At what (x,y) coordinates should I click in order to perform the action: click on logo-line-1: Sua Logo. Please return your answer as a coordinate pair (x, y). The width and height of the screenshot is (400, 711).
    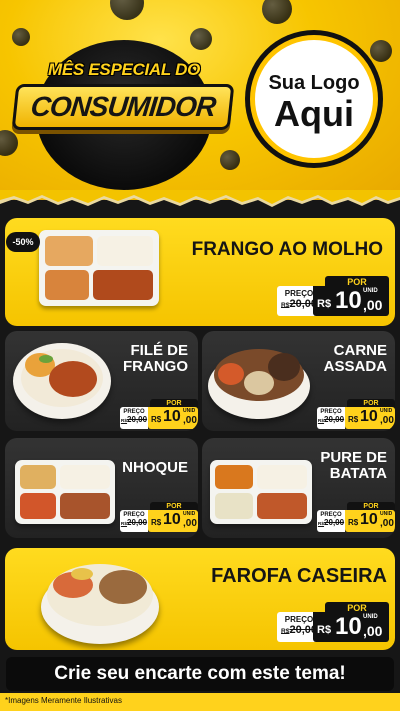
    Looking at the image, I should click on (314, 83).